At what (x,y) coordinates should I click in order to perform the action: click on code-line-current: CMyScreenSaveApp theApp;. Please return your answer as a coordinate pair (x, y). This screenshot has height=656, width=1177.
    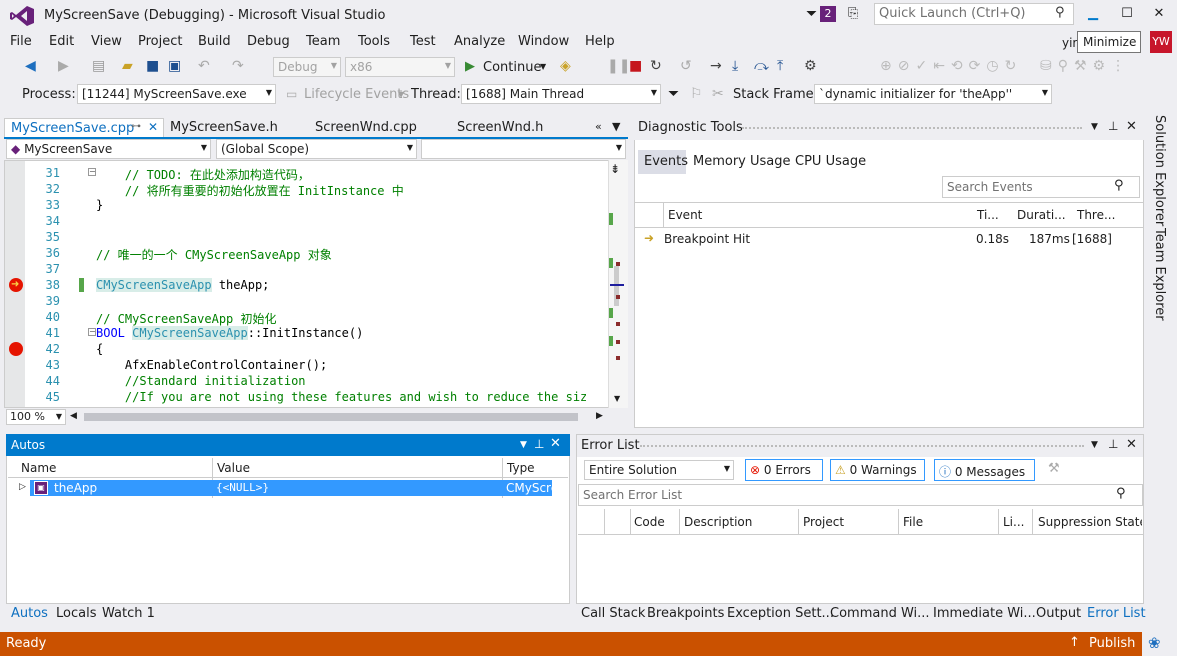
    Looking at the image, I should click on (182, 285).